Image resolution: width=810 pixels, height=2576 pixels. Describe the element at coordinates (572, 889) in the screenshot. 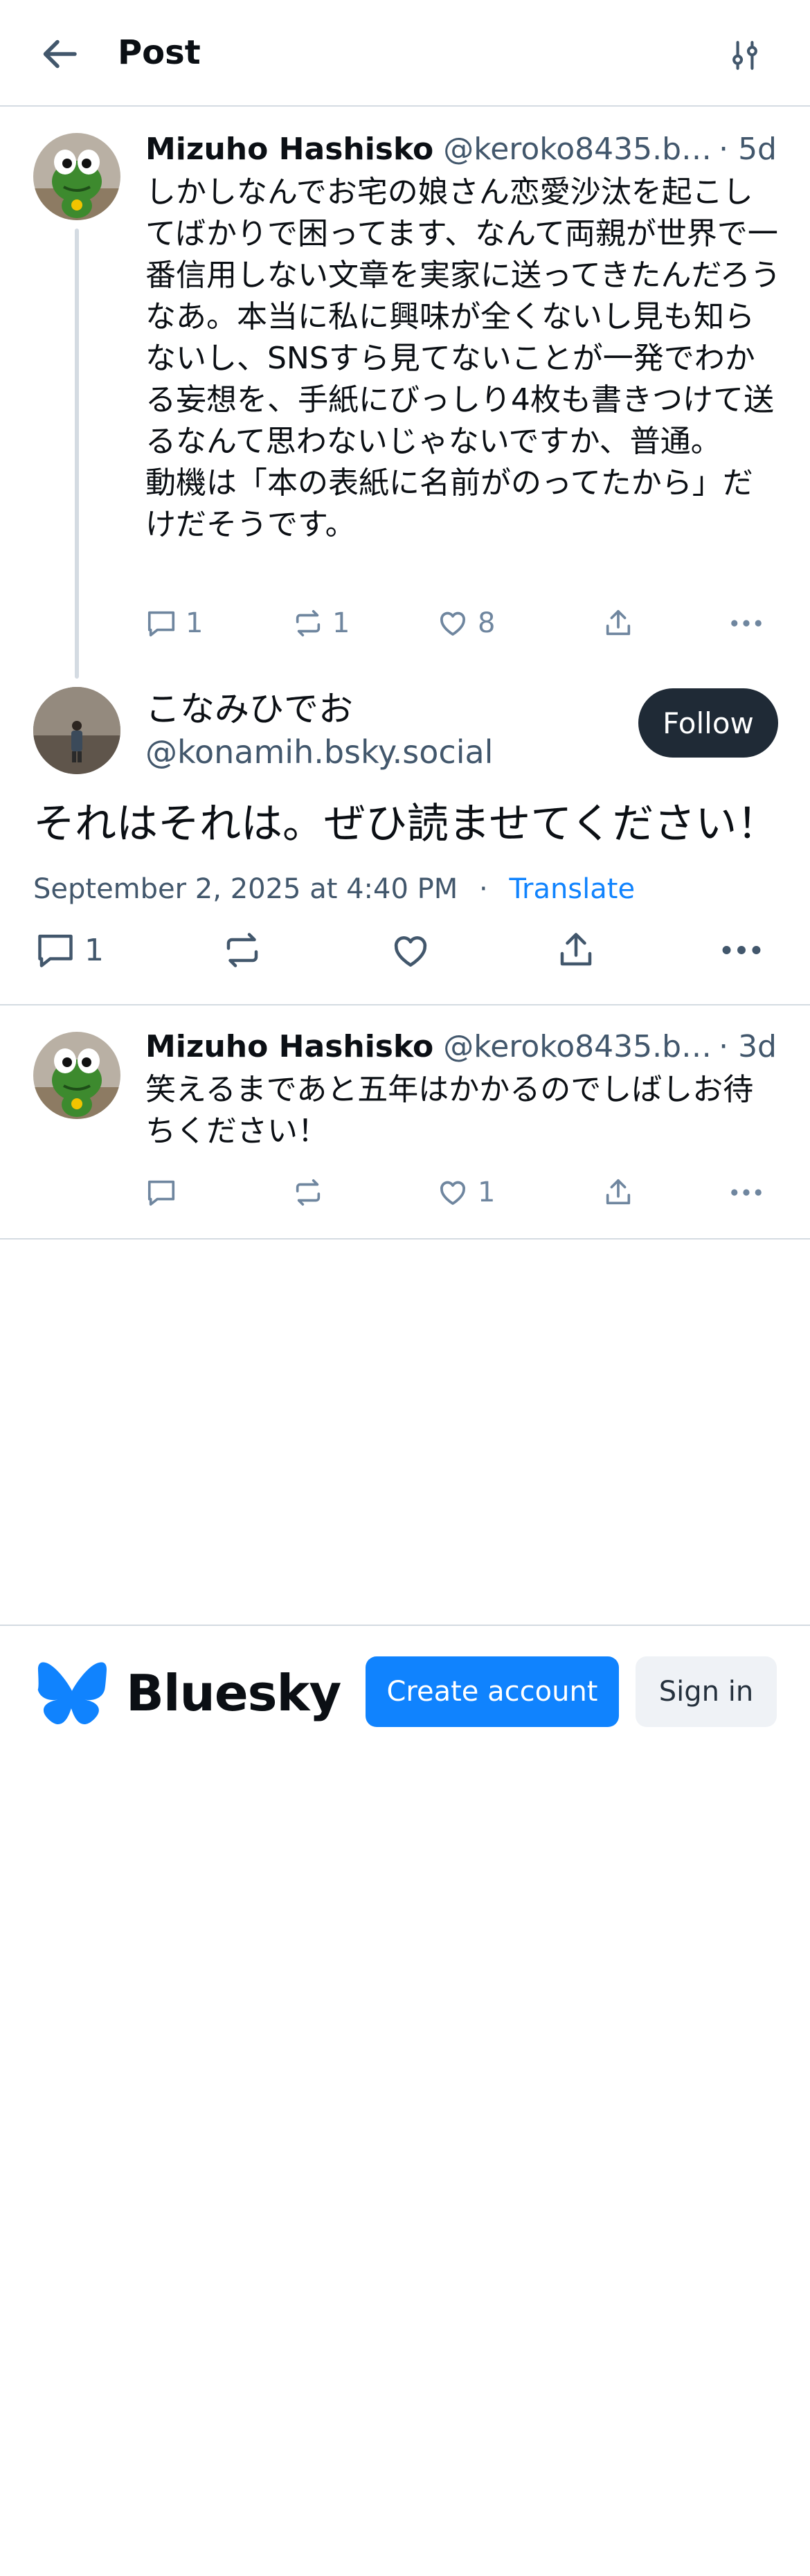

I see `translate-link: Translate` at that location.